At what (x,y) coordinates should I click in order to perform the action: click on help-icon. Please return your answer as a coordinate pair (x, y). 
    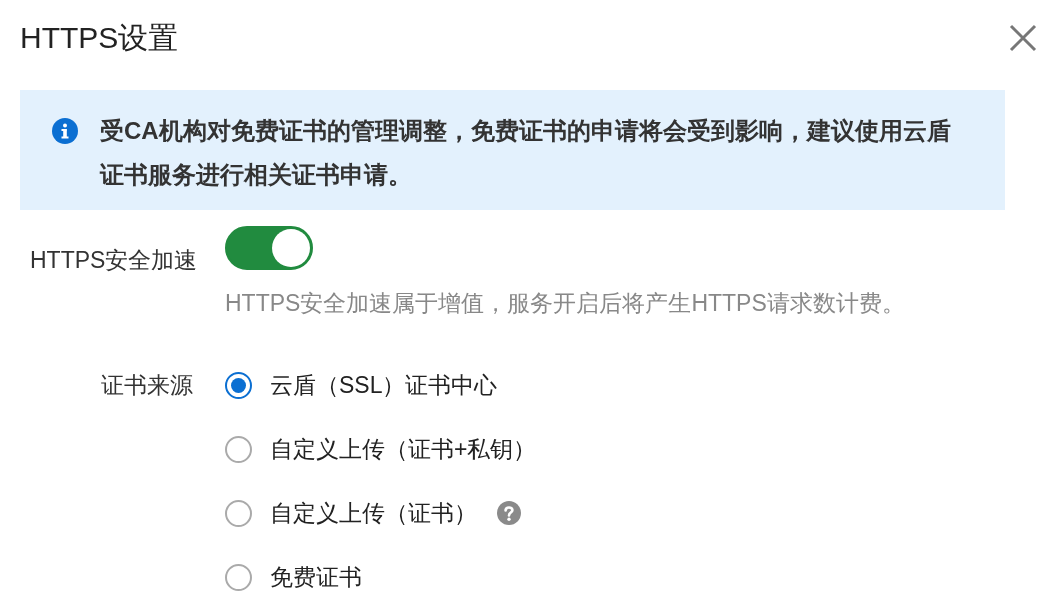
    Looking at the image, I should click on (509, 513).